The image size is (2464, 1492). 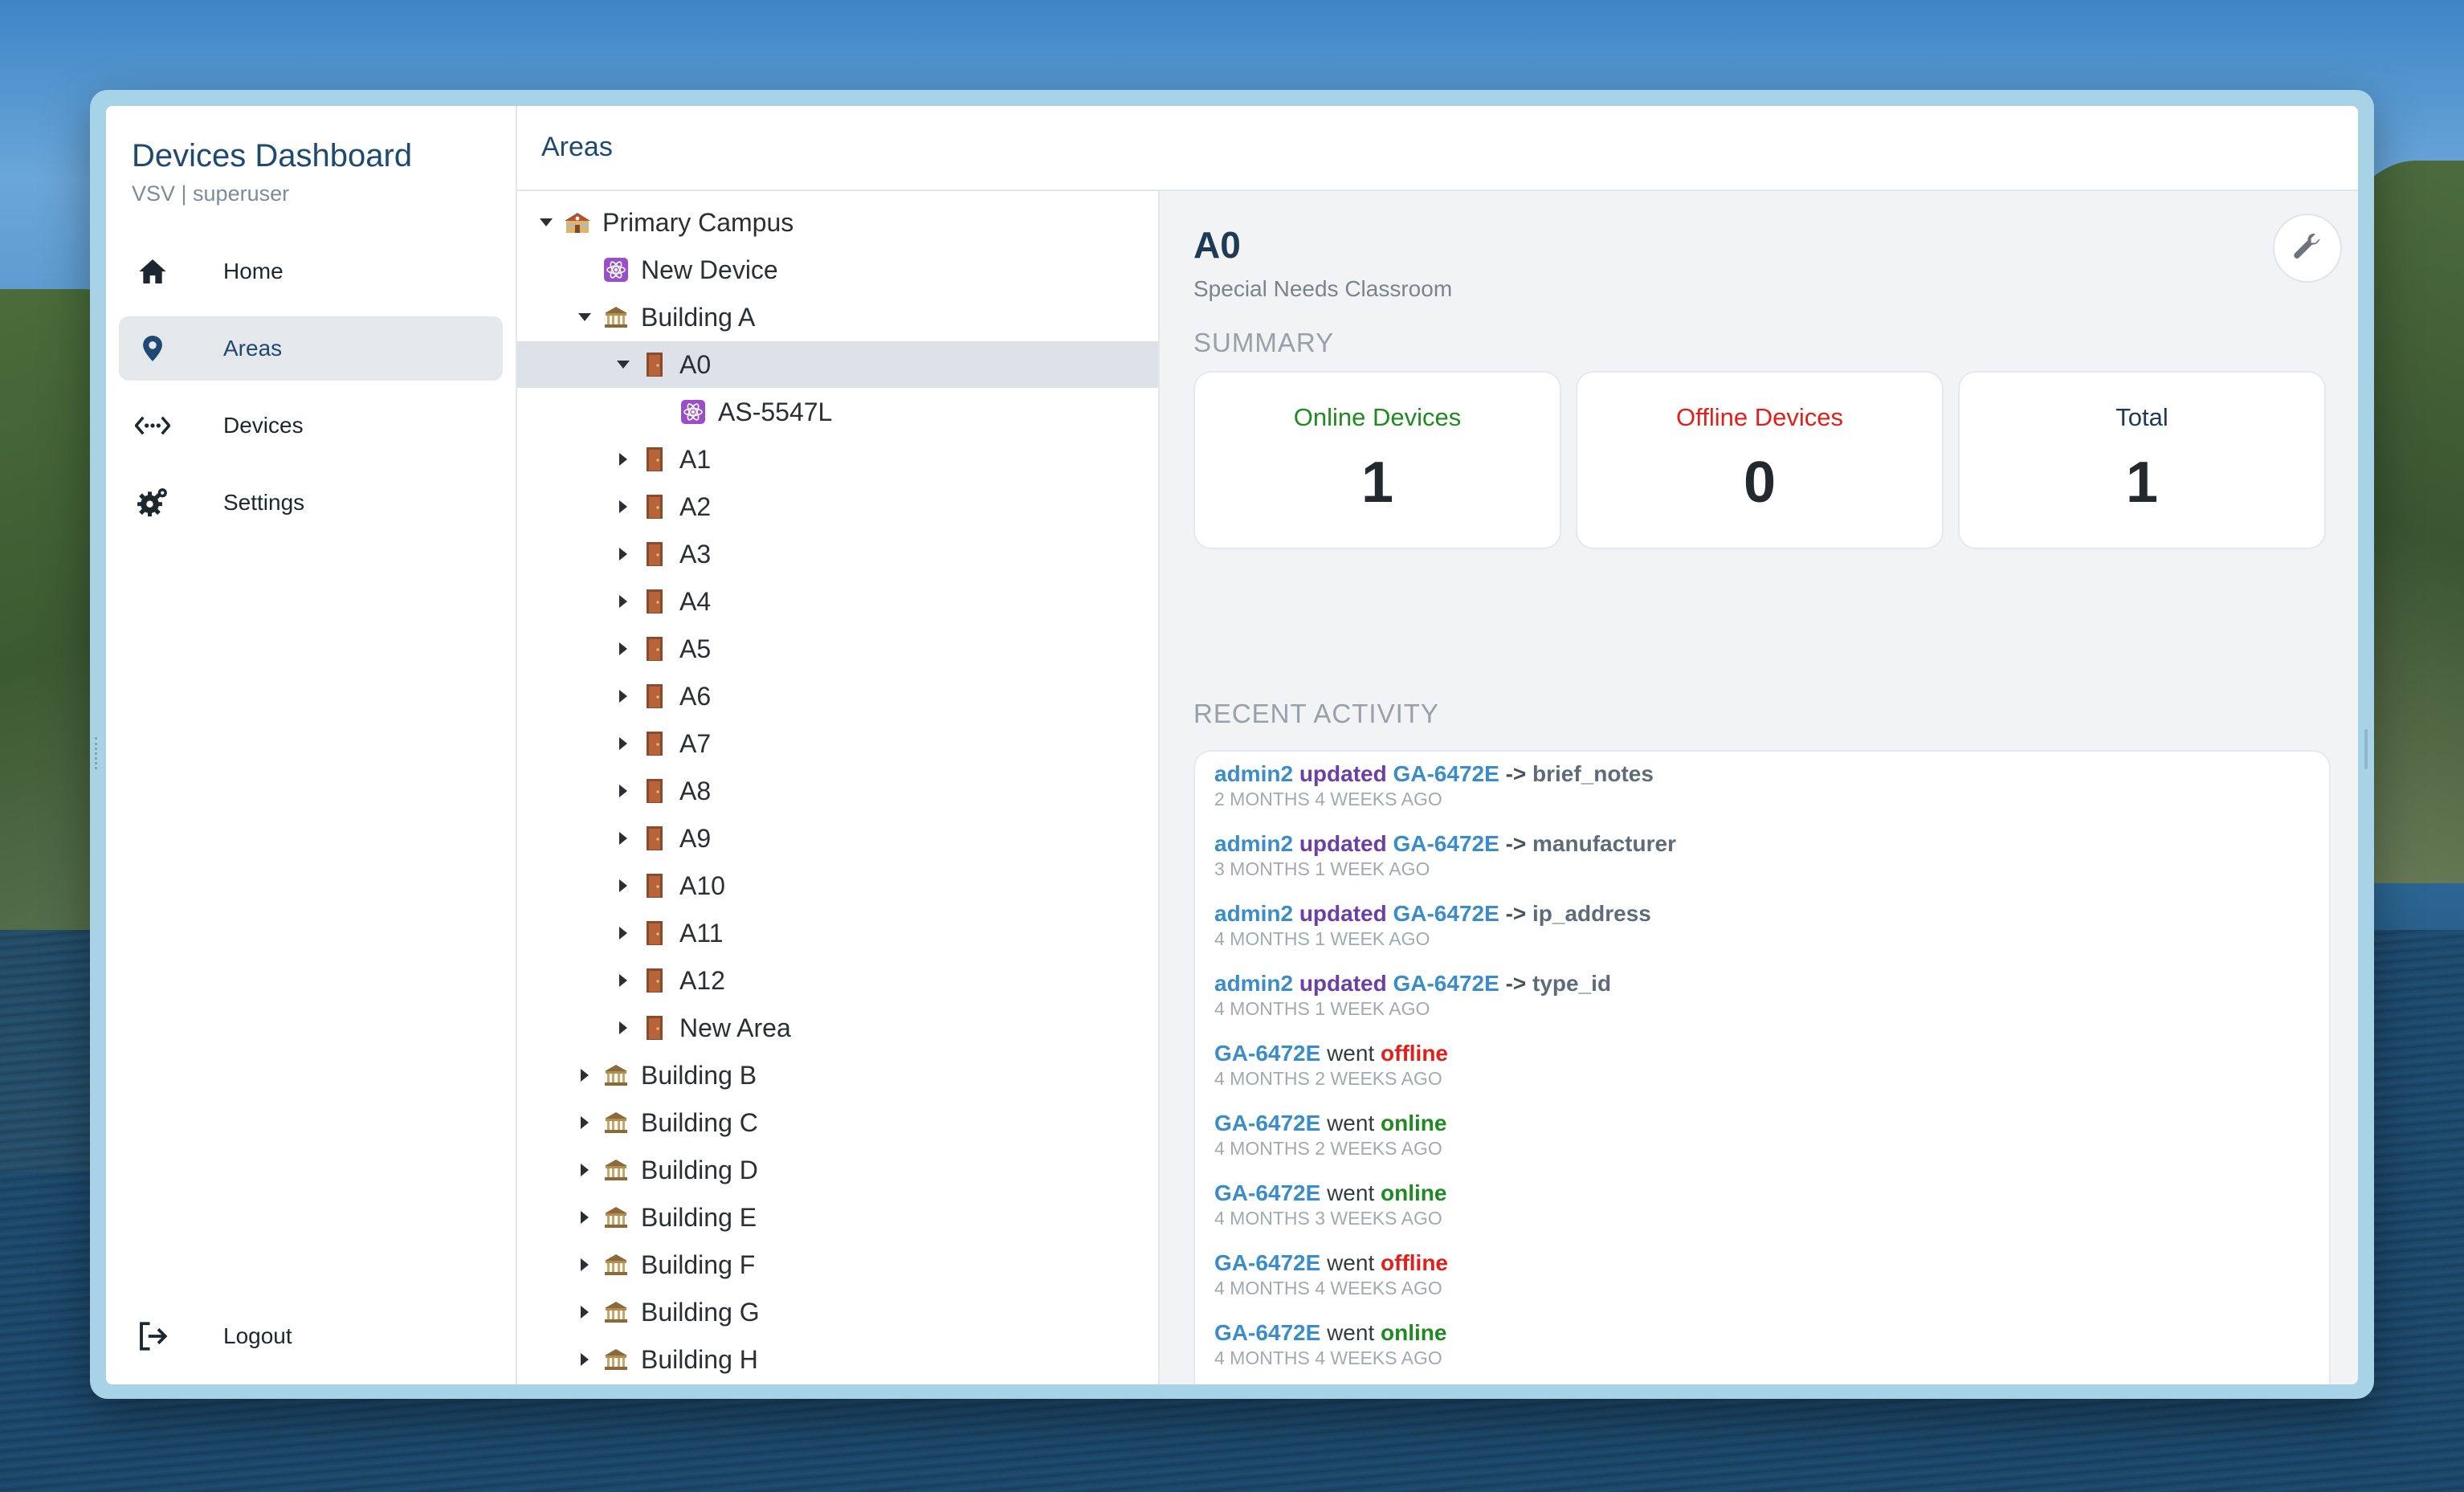 What do you see at coordinates (837, 791) in the screenshot?
I see `tree-row: A8` at bounding box center [837, 791].